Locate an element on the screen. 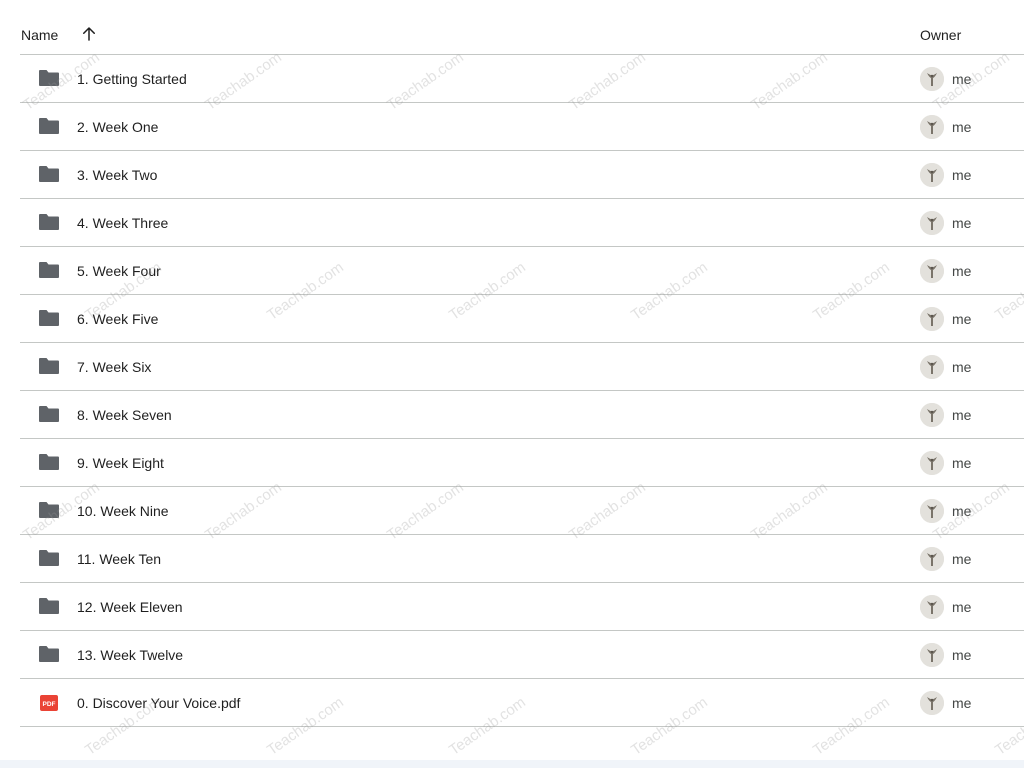 Image resolution: width=1024 pixels, height=768 pixels. file-name: 12. Week Eleven is located at coordinates (130, 607).